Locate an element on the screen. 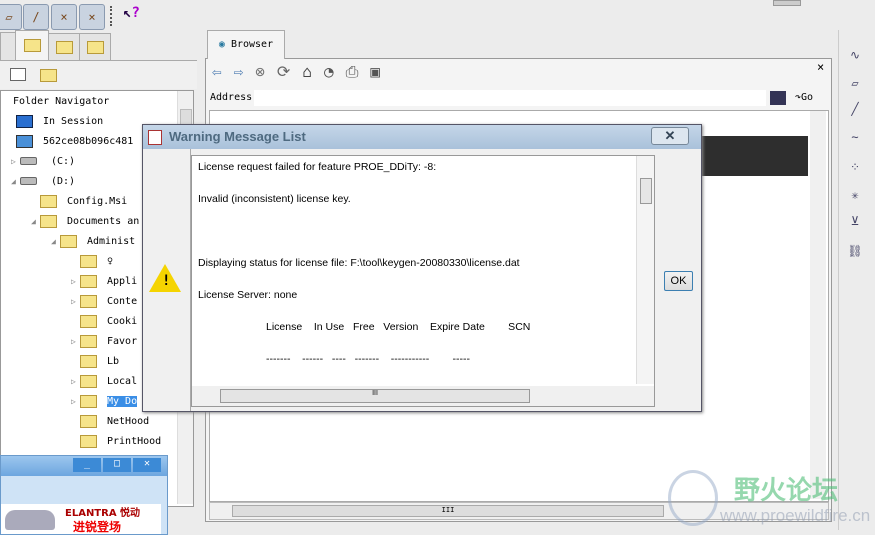  history-icon: ◔ is located at coordinates (335, 71).